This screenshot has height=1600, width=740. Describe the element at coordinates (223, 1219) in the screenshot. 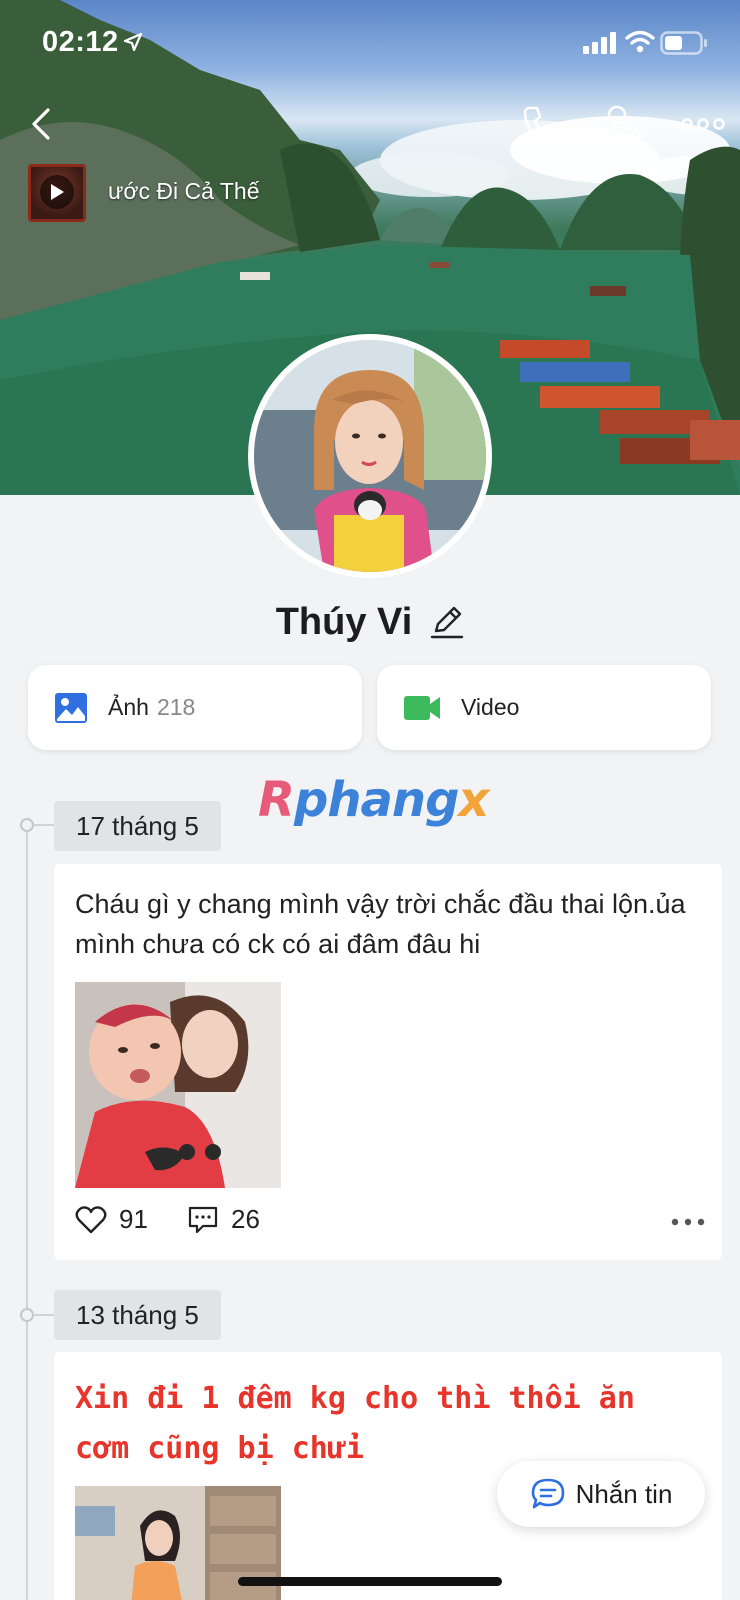

I see `comment-button: 26` at that location.